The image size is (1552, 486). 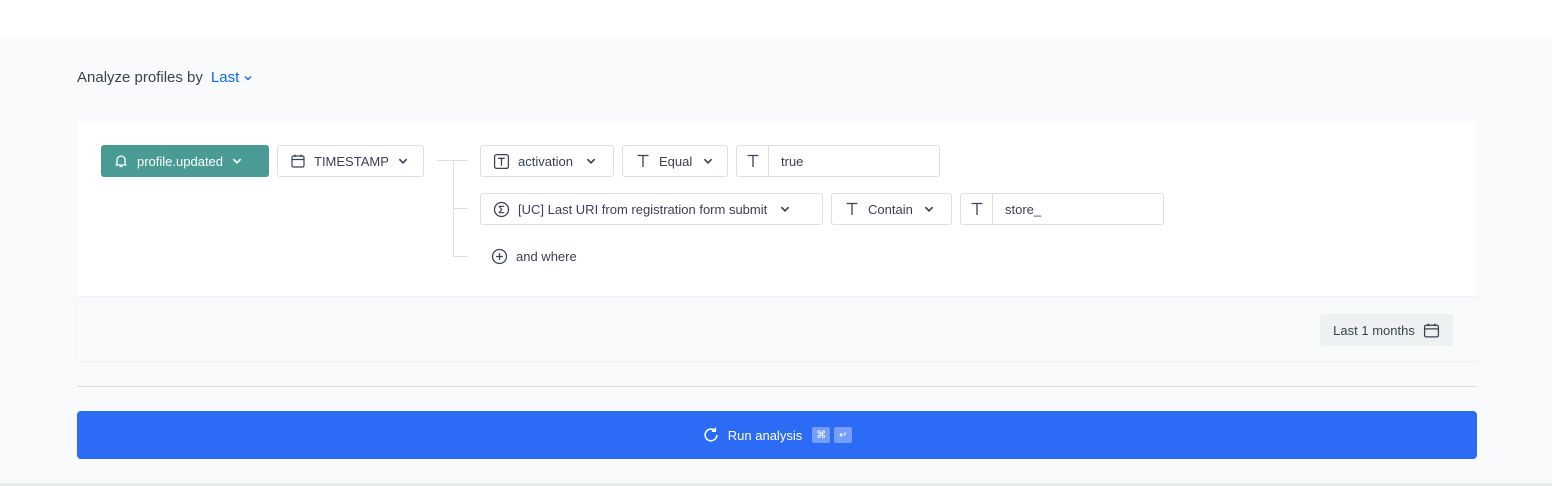 I want to click on top-bar, so click(x=776, y=18).